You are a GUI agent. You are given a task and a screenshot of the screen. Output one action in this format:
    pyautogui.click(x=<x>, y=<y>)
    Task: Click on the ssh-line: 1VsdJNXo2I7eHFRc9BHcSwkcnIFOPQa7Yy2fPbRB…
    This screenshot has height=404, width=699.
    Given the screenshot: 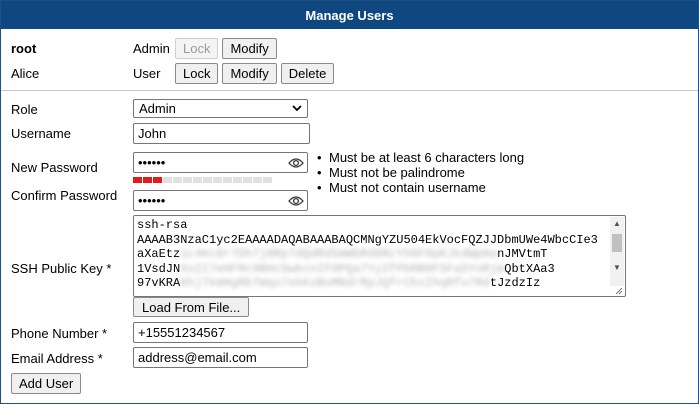 What is the action you would take?
    pyautogui.click(x=346, y=268)
    